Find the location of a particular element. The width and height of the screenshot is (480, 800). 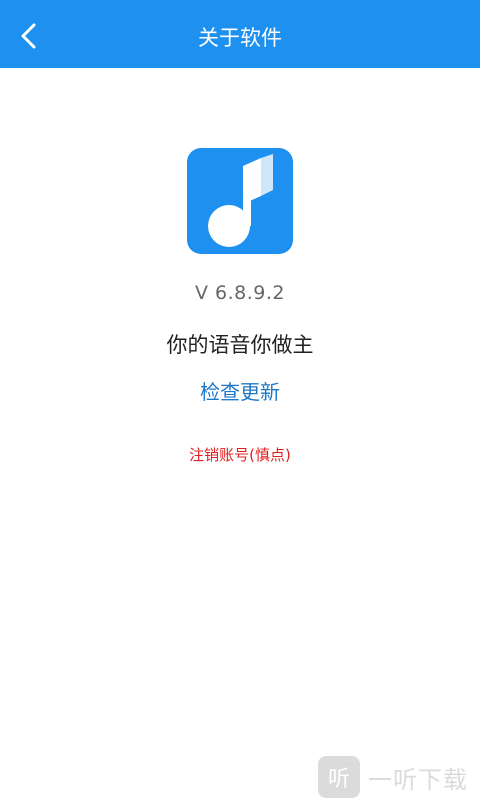

check-update-link: 检查更新 is located at coordinates (240, 390).